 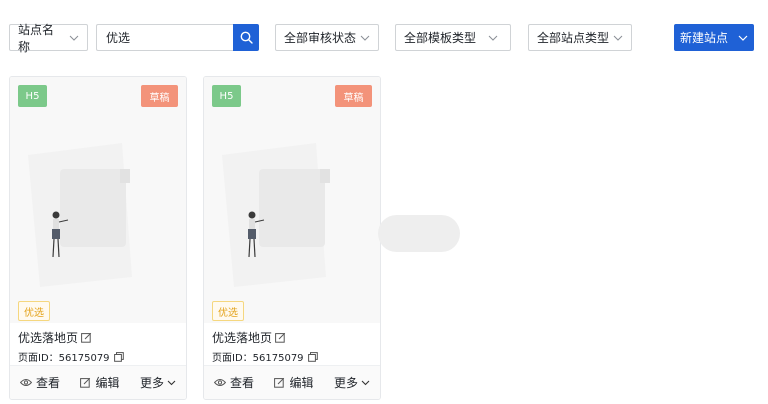 What do you see at coordinates (164, 37) in the screenshot?
I see `search-input` at bounding box center [164, 37].